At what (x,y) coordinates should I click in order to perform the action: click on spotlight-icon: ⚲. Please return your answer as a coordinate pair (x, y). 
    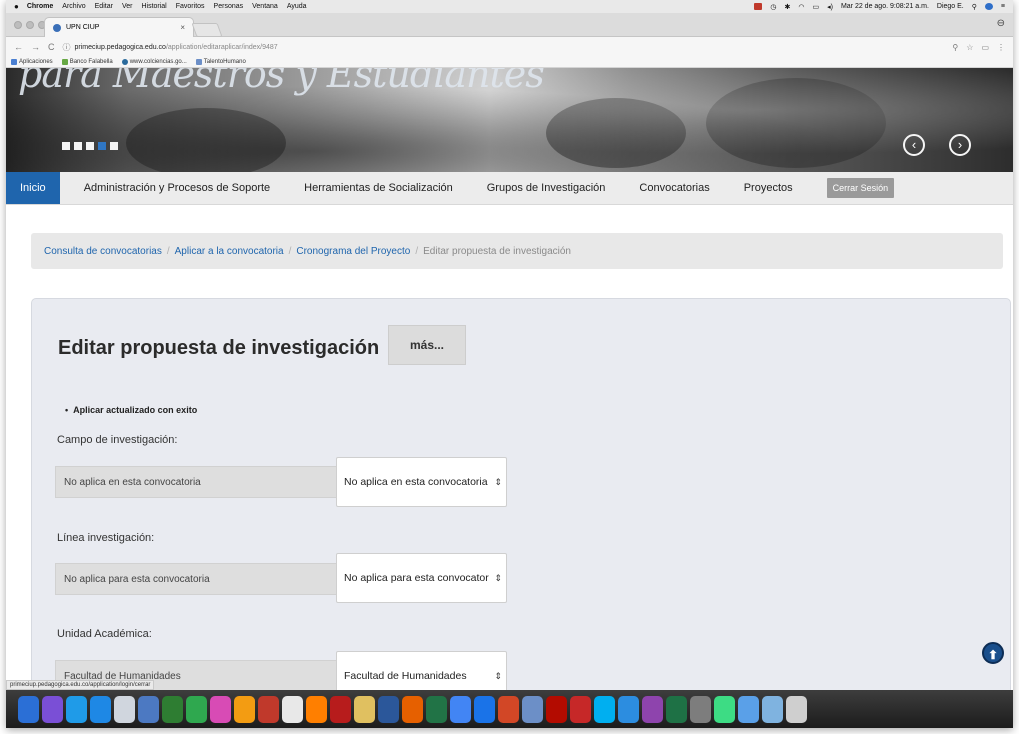
    Looking at the image, I should click on (974, 7).